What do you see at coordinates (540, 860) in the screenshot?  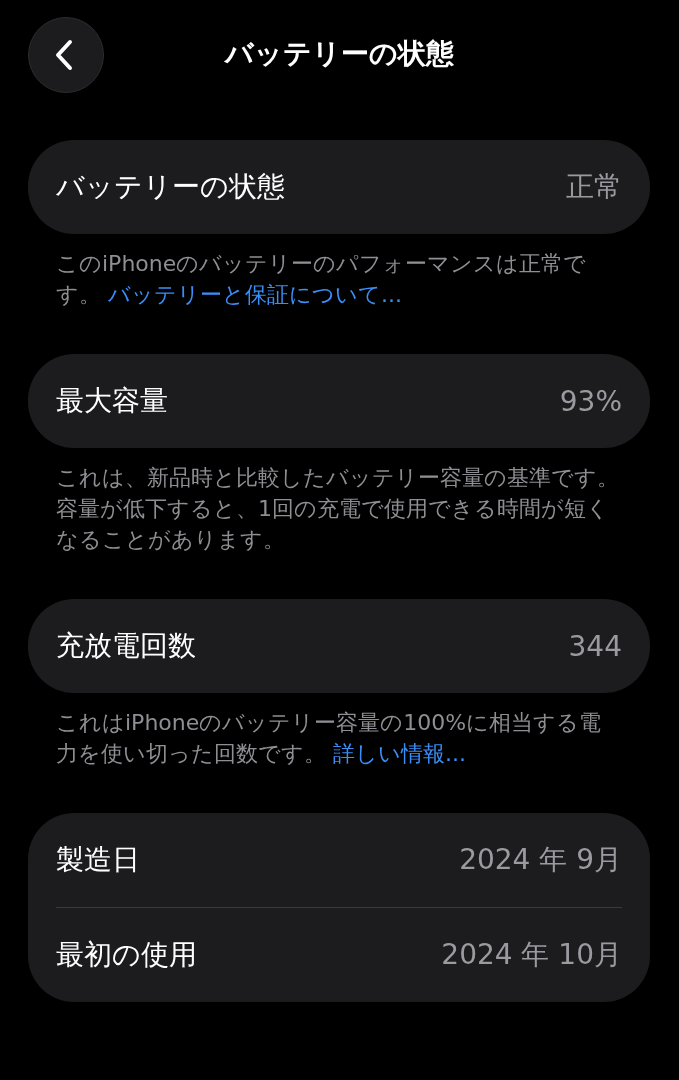 I see `row-value: 2024 年 9月` at bounding box center [540, 860].